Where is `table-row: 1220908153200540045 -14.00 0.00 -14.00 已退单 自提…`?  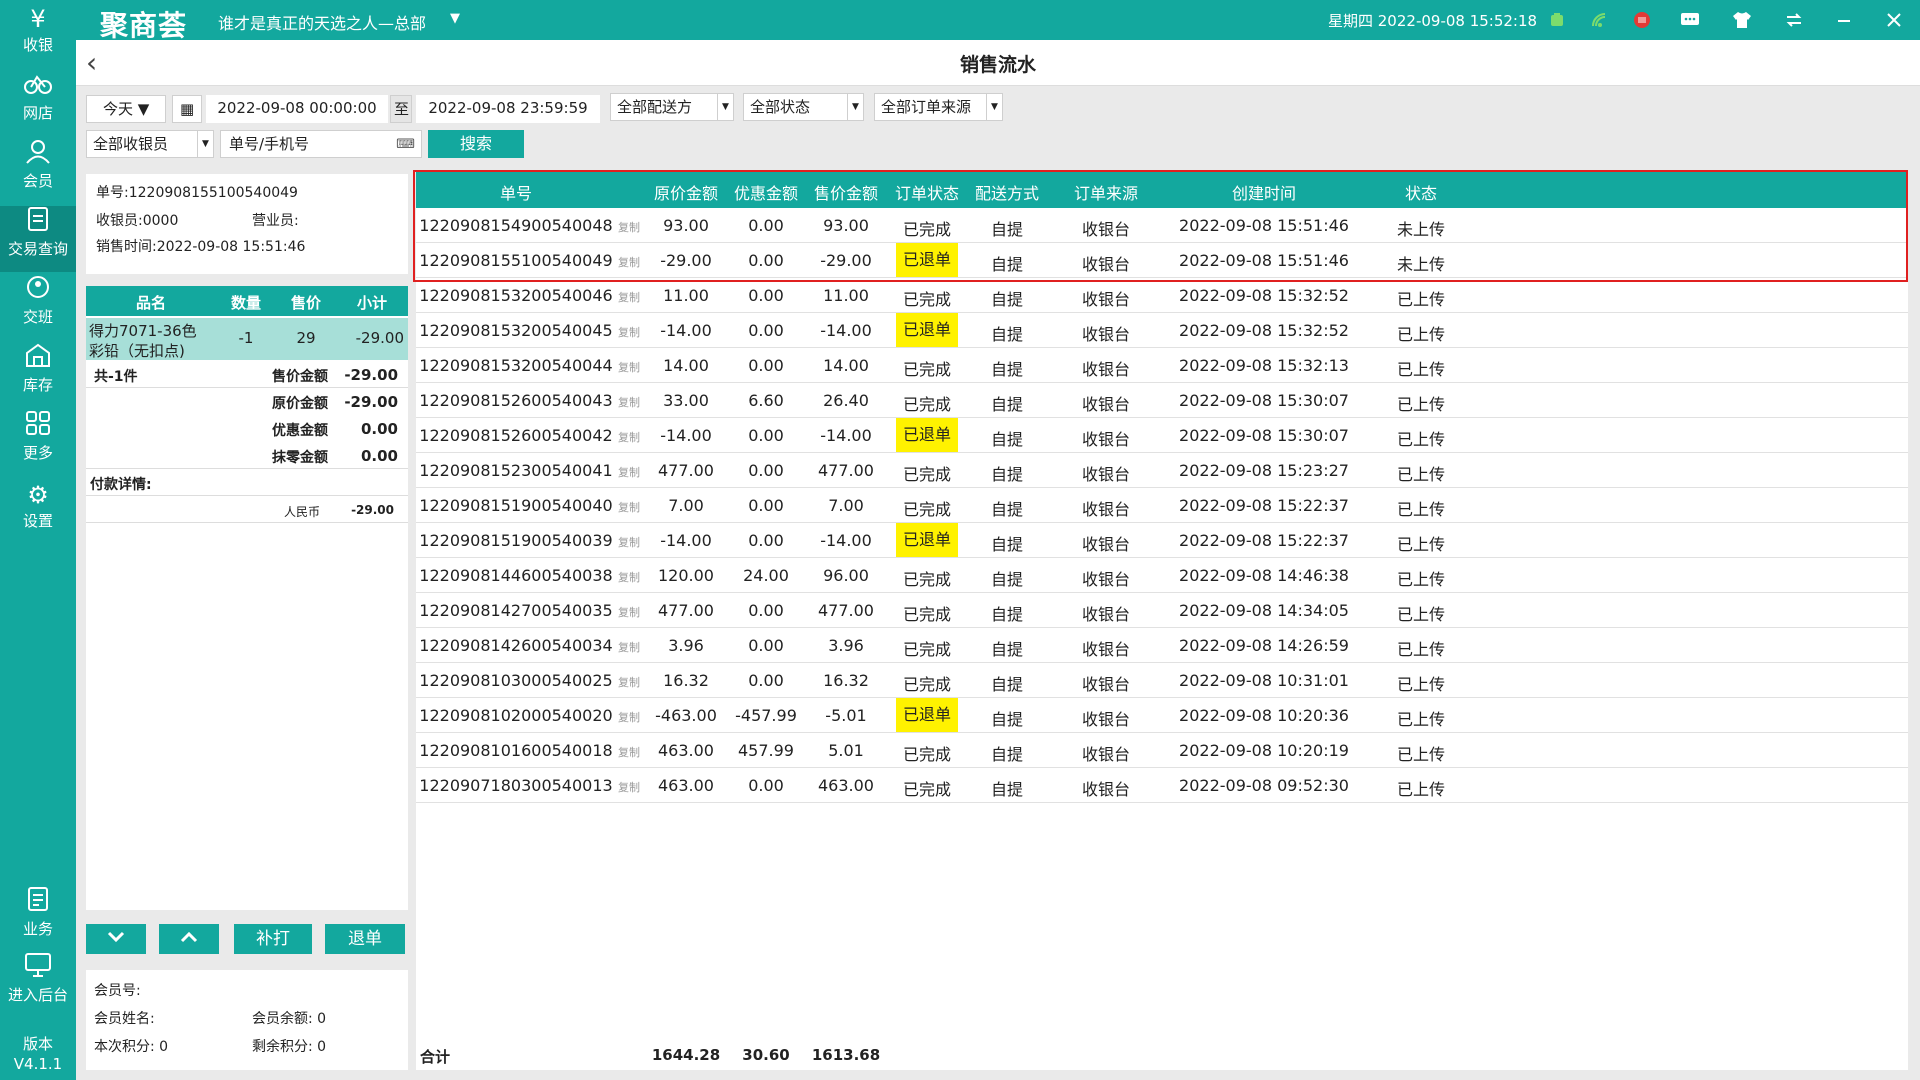 table-row: 1220908153200540045 -14.00 0.00 -14.00 已退单 自提… is located at coordinates (1162, 330).